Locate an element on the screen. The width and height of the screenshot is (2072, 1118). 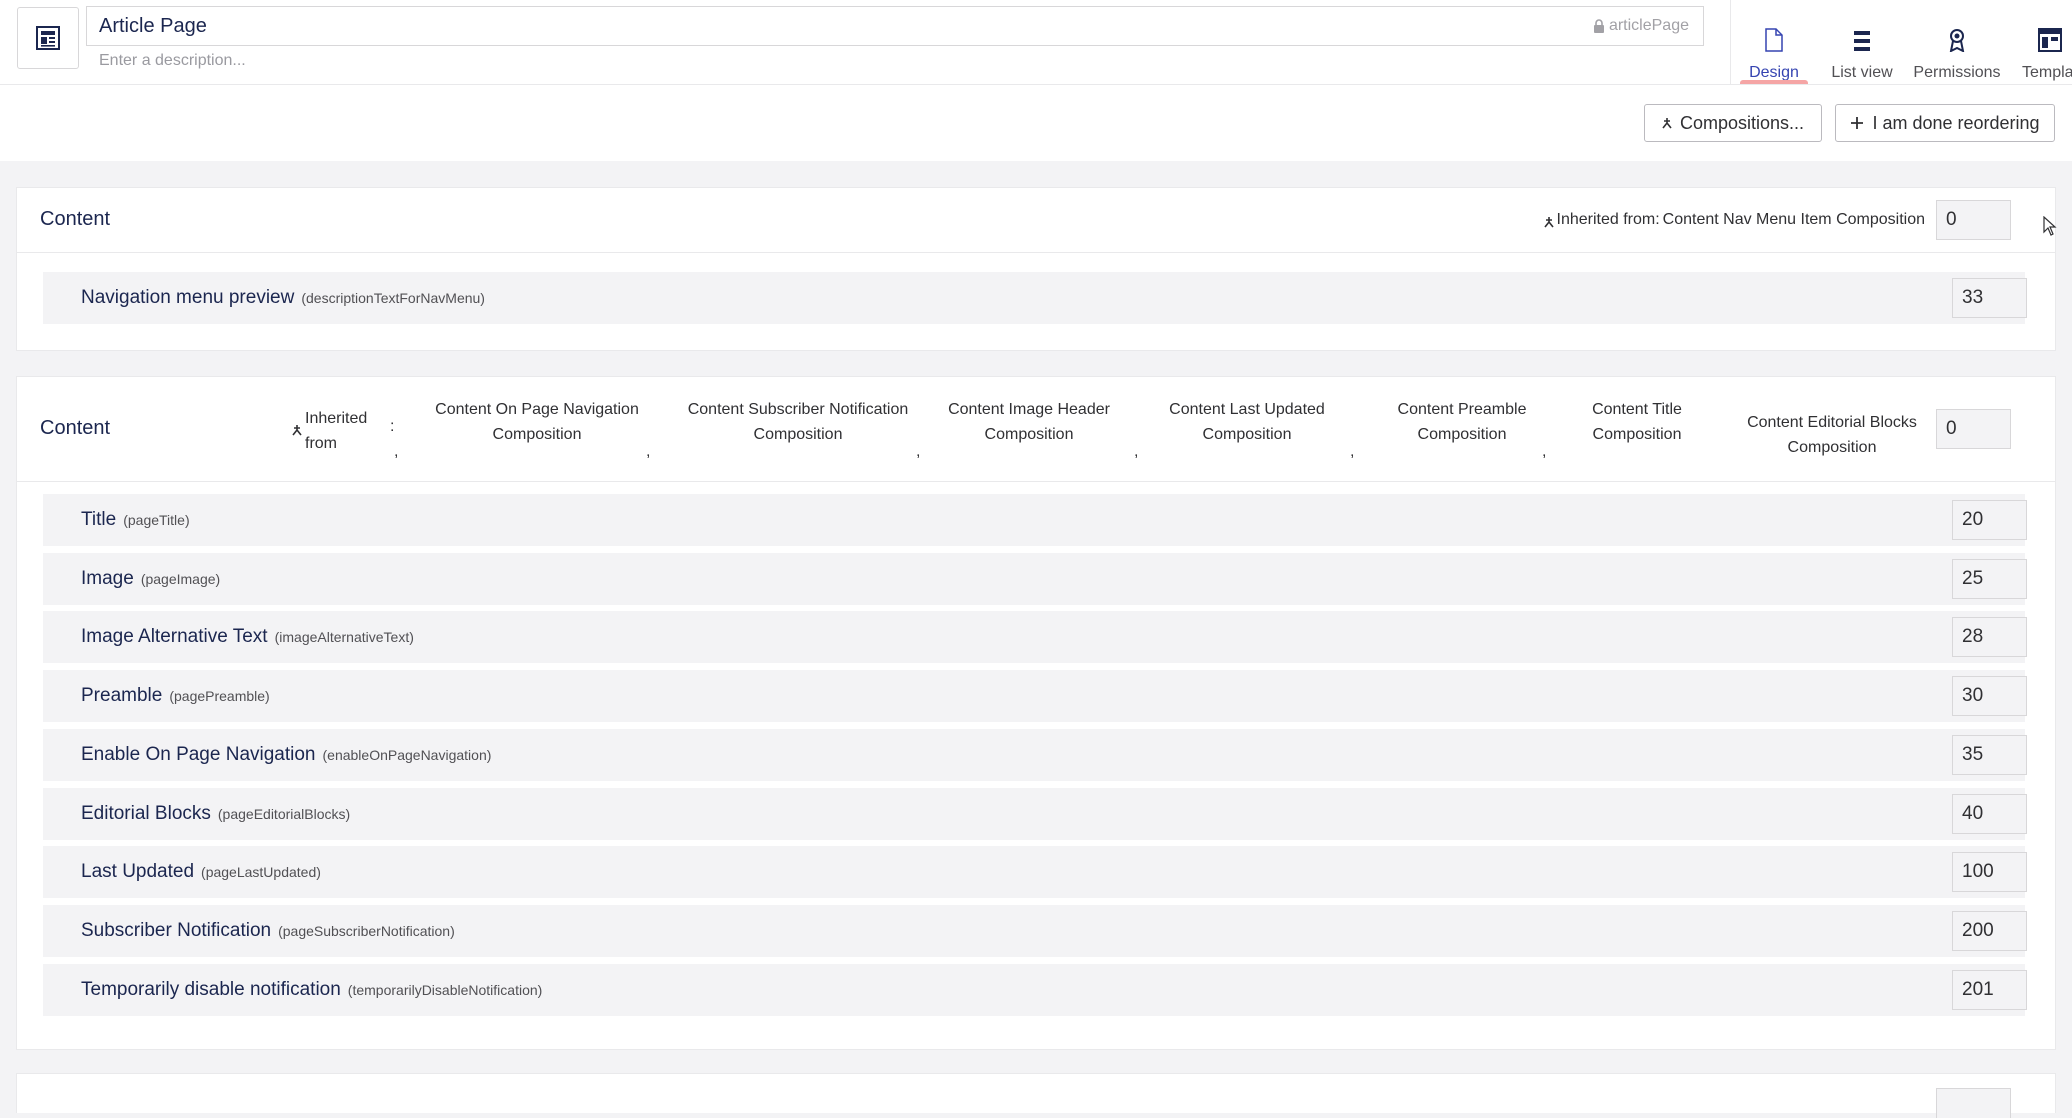
colon: : is located at coordinates (392, 426).